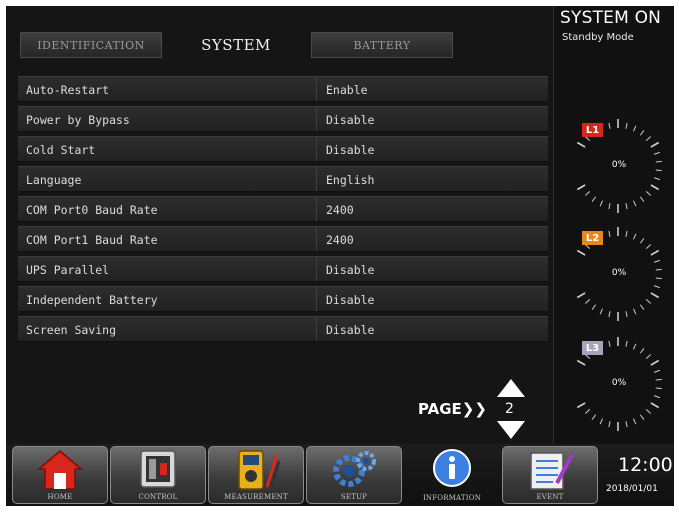 Image resolution: width=679 pixels, height=512 pixels. I want to click on setting-row-screen-saving: Screen Saving Disable, so click(283, 329).